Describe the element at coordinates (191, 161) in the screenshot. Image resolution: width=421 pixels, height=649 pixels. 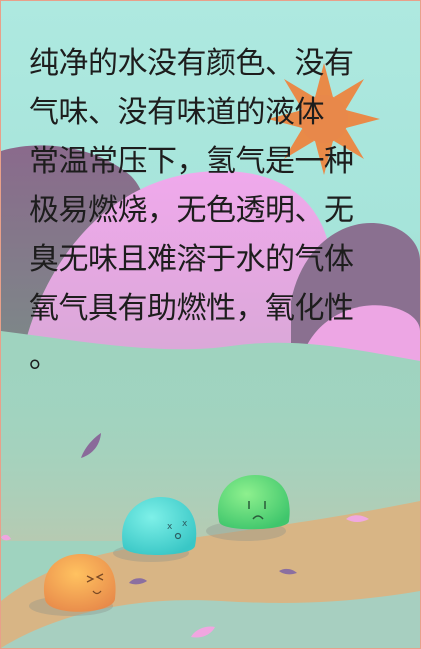
I see `passage-line: 常温常压下，氢气是一种` at that location.